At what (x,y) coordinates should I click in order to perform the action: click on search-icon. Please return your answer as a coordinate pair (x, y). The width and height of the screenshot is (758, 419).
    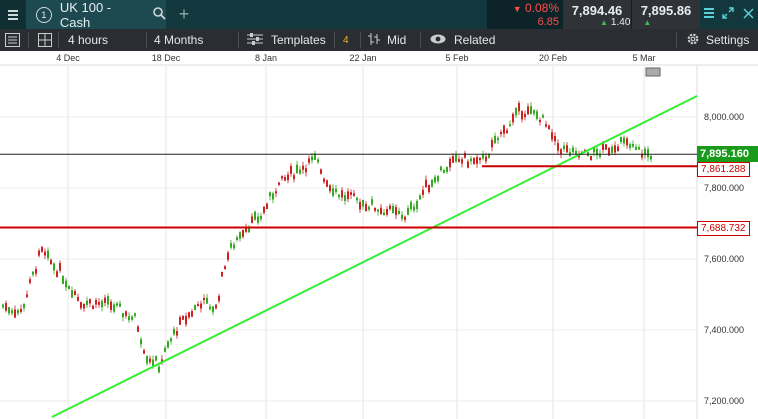
    Looking at the image, I should click on (159, 14).